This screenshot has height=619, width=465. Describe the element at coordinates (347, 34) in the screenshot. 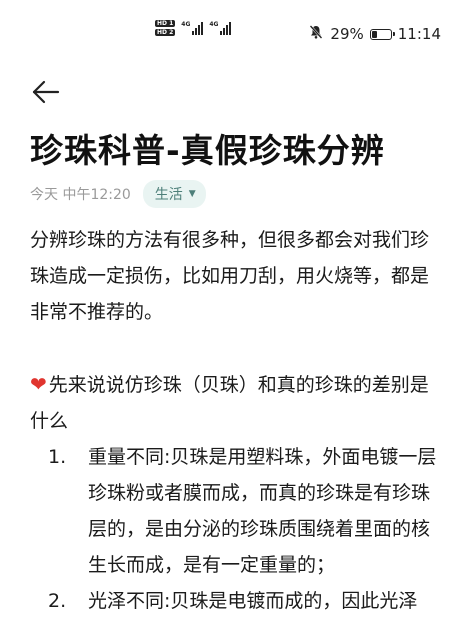

I see `battery-percent: 29%` at that location.